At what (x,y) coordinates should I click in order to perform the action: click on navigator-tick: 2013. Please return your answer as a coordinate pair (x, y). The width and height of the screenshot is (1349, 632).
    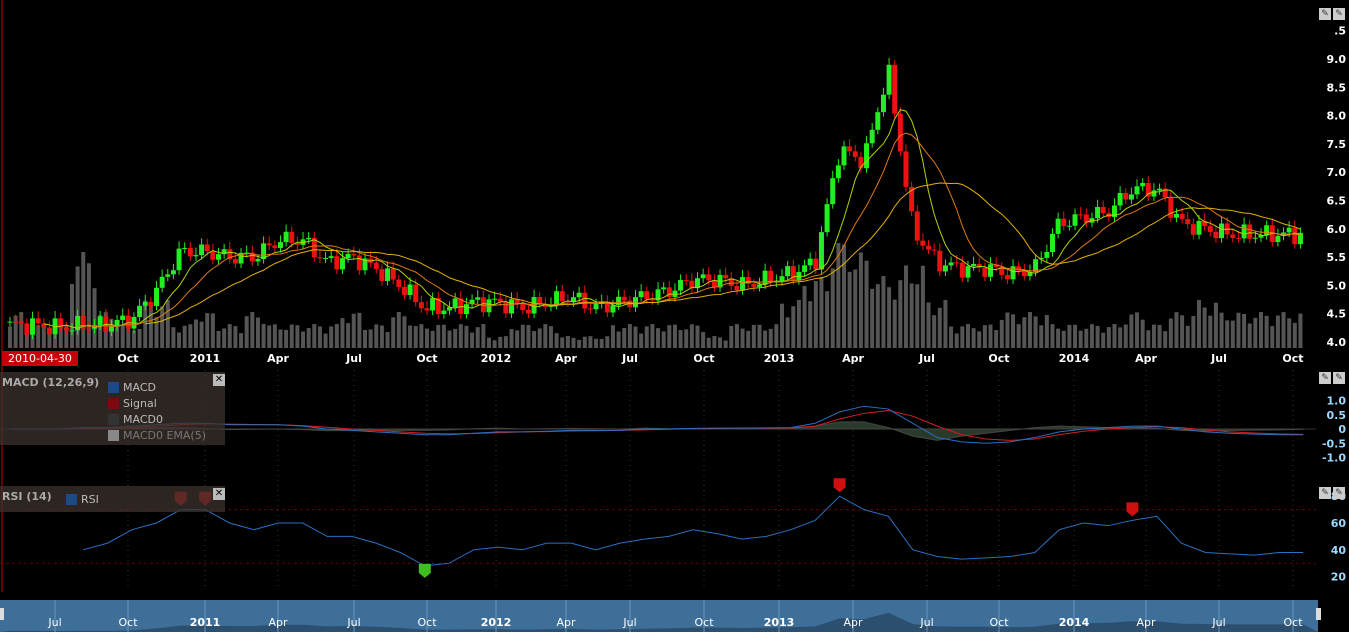
    Looking at the image, I should click on (779, 622).